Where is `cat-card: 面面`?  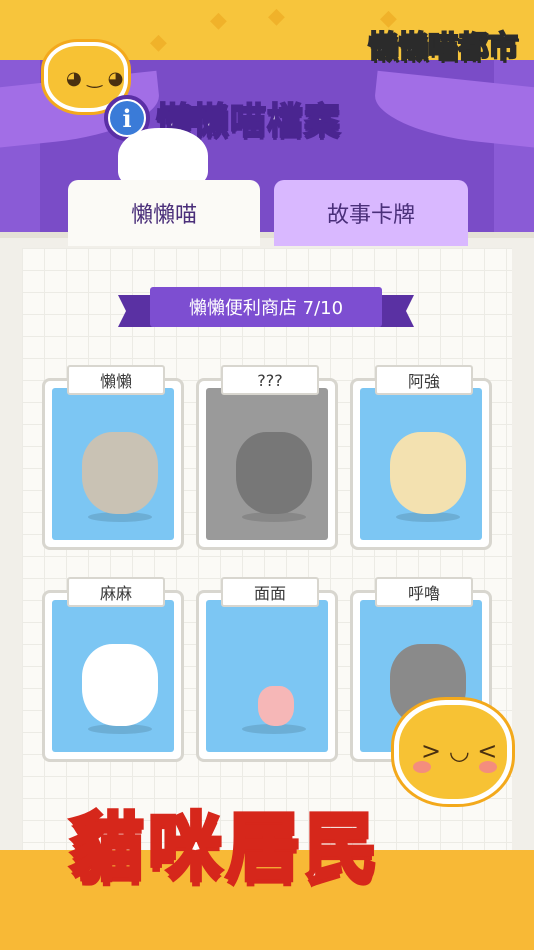
cat-card: 面面 is located at coordinates (267, 669).